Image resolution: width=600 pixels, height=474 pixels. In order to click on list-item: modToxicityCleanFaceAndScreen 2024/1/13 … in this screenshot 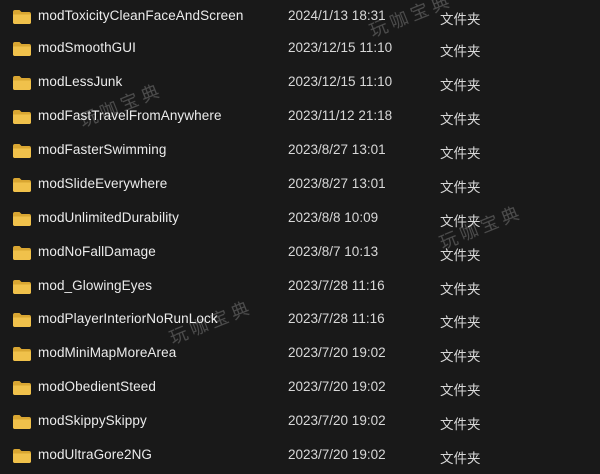, I will do `click(300, 17)`.